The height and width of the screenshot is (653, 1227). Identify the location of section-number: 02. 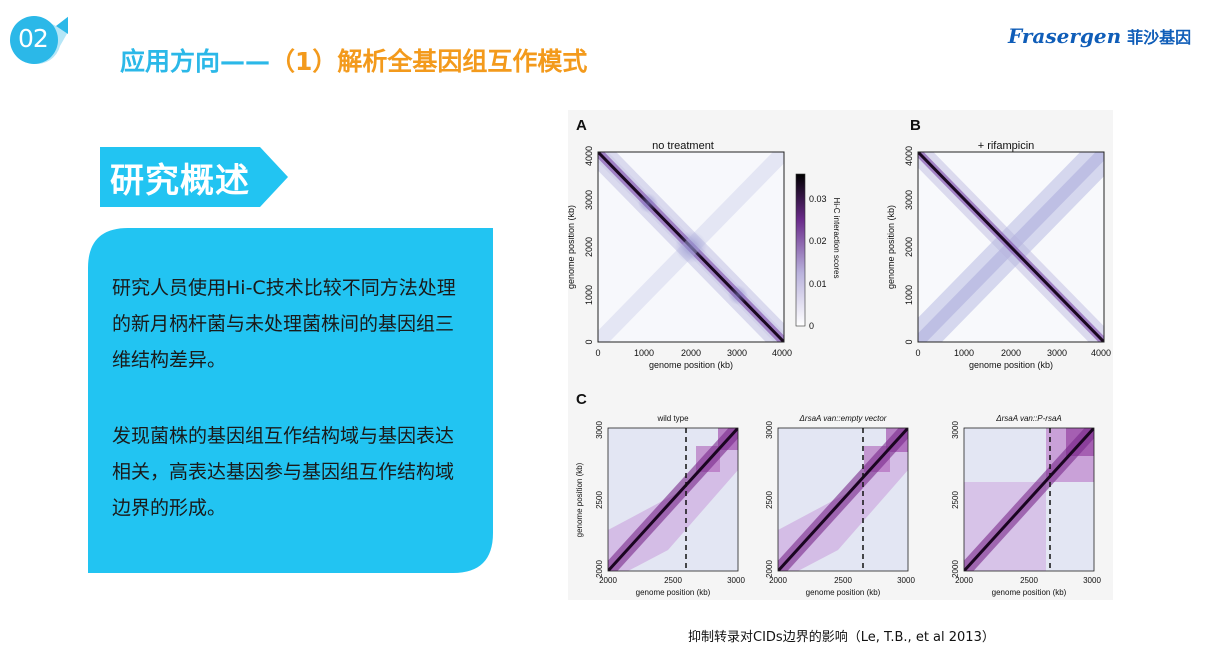
(33, 38).